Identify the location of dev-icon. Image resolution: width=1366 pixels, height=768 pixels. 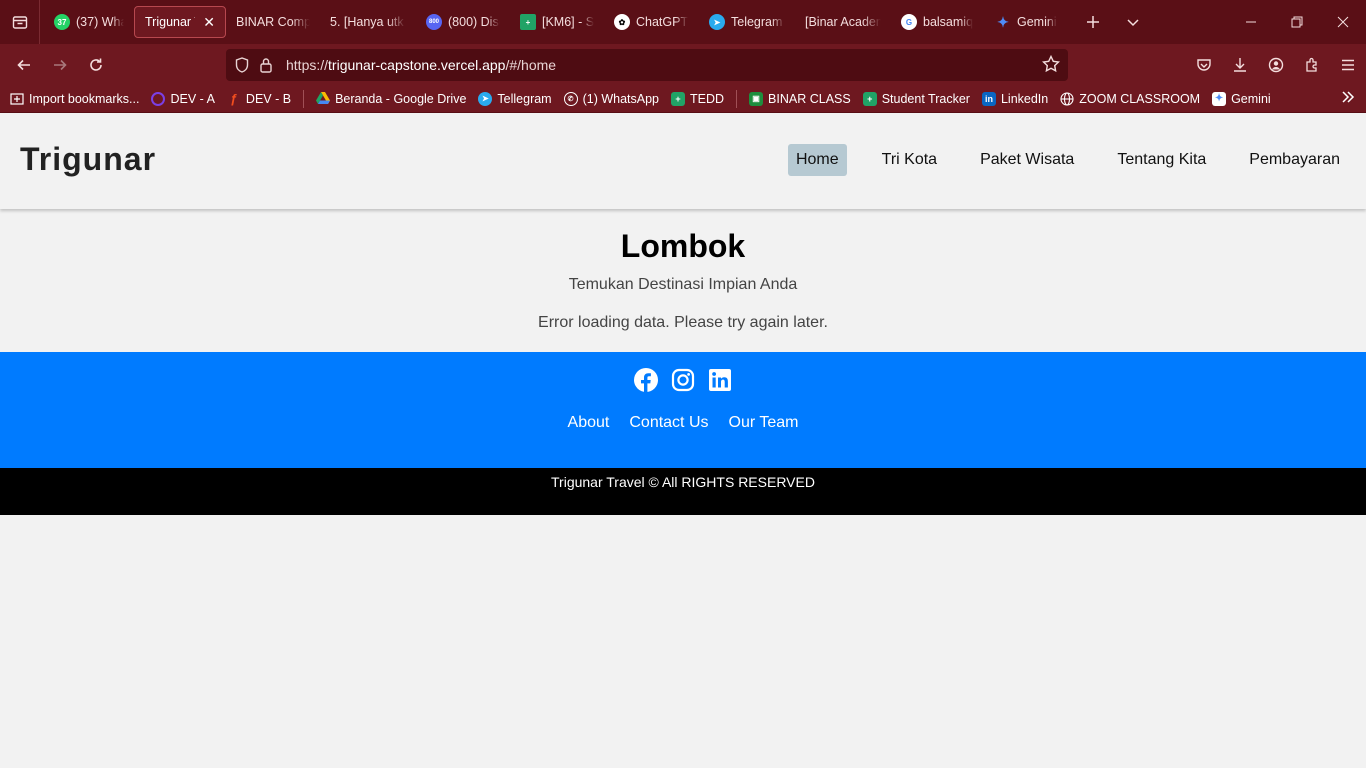
(158, 98).